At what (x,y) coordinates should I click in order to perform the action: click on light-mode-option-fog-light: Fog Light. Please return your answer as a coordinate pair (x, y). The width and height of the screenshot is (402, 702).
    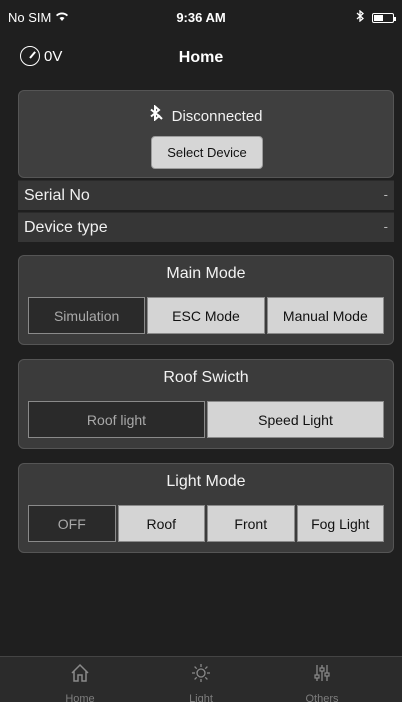
    Looking at the image, I should click on (340, 523).